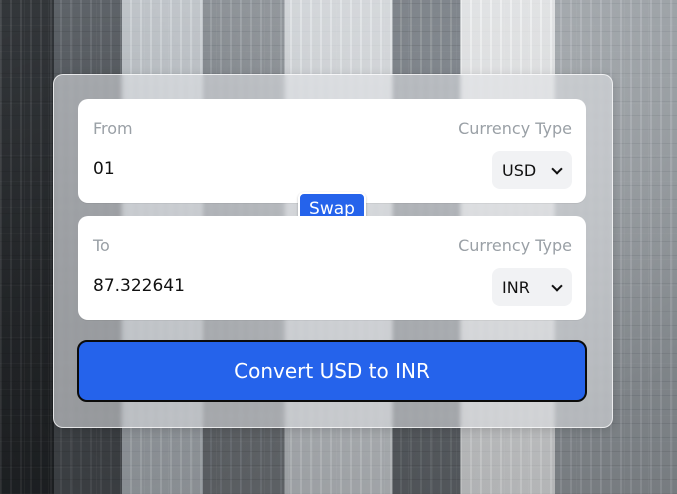 Image resolution: width=677 pixels, height=494 pixels. What do you see at coordinates (332, 371) in the screenshot?
I see `convert-button: Convert USD to INR` at bounding box center [332, 371].